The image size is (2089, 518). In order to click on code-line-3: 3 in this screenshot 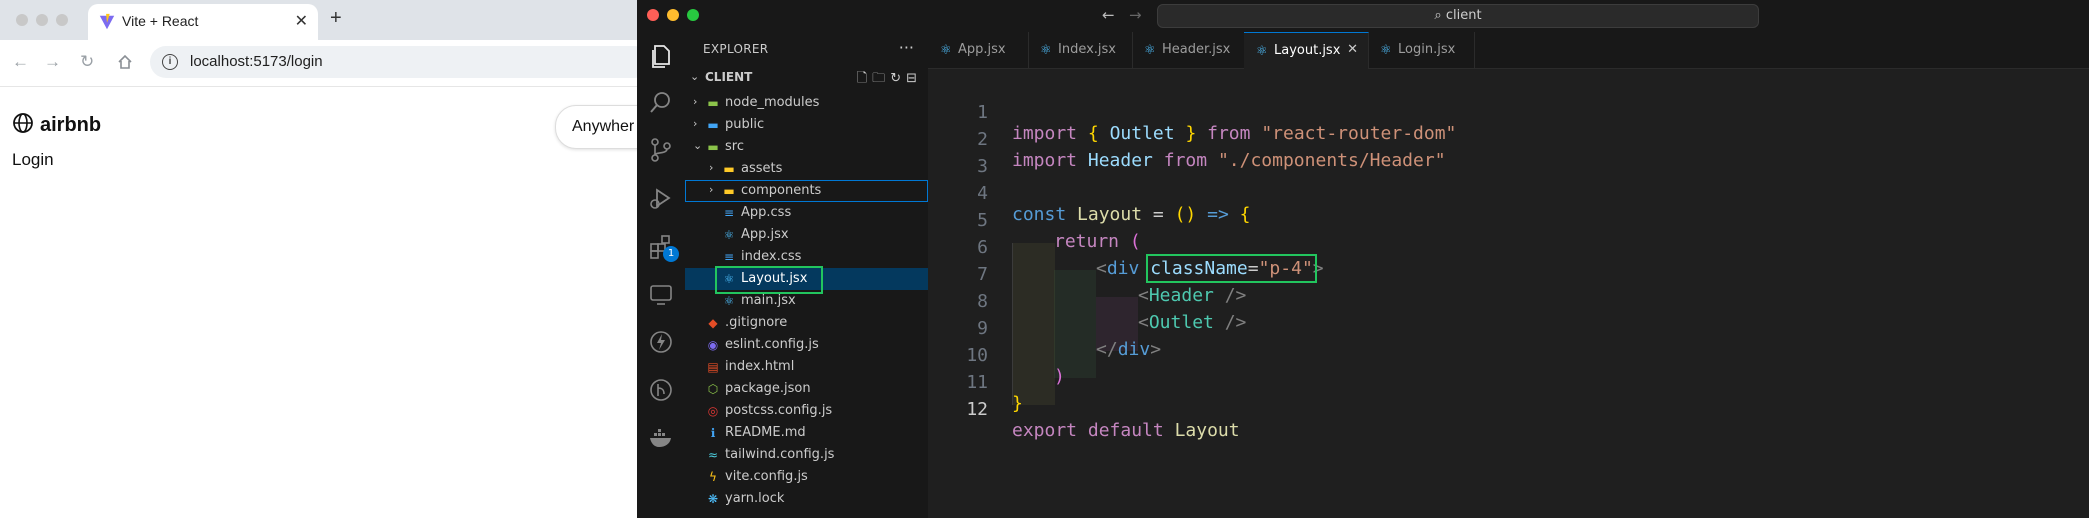, I will do `click(1508, 156)`.